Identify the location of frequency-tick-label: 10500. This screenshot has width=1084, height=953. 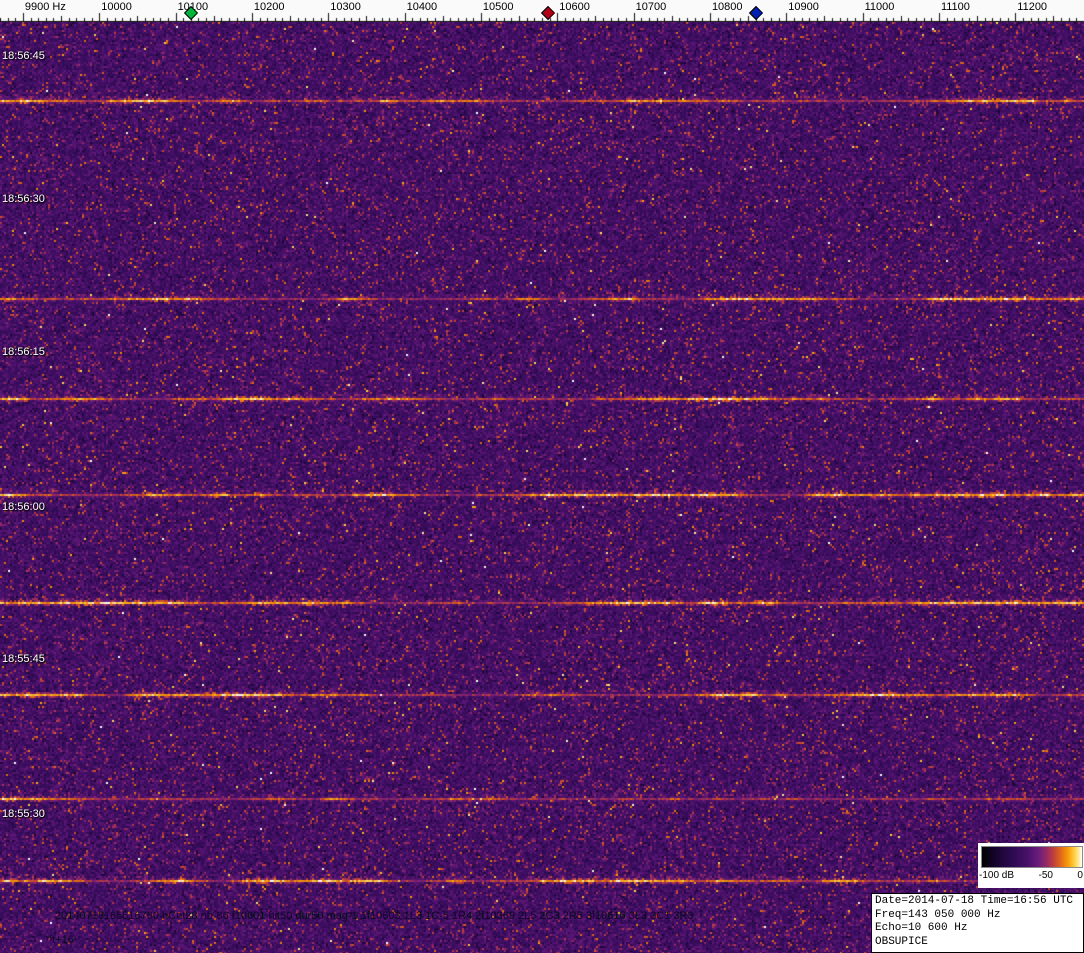
(498, 7).